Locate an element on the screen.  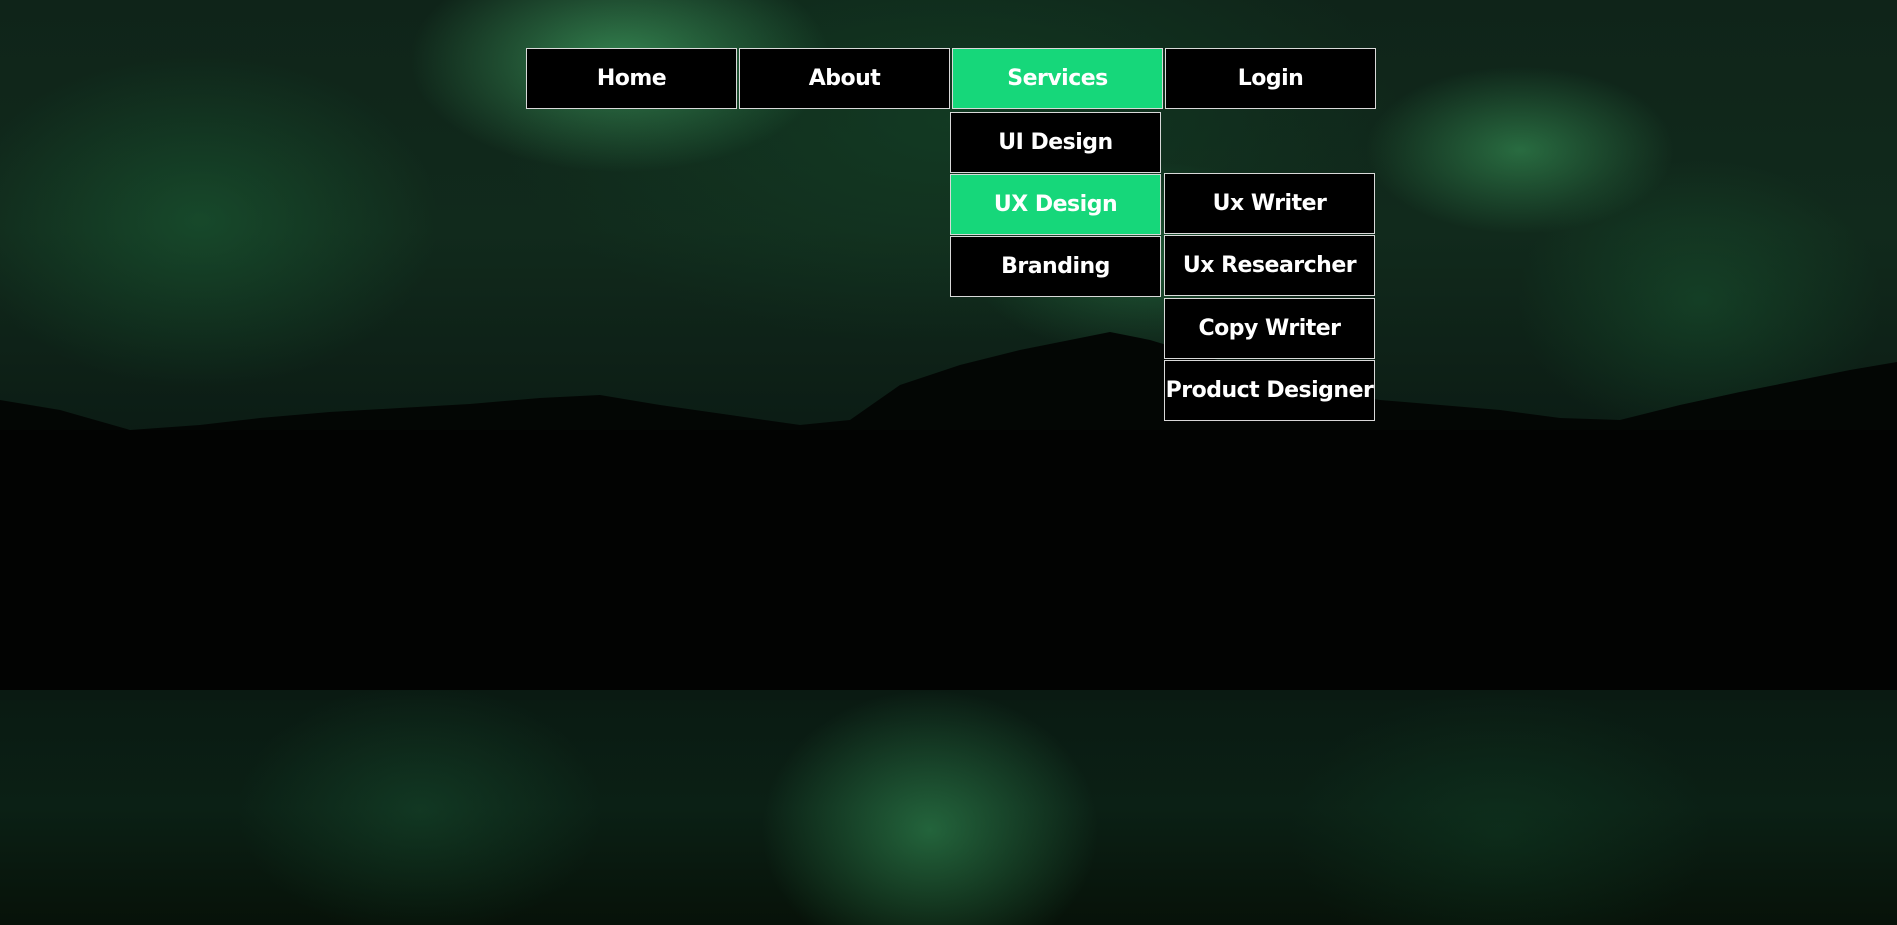
nav-item-label: About is located at coordinates (844, 78).